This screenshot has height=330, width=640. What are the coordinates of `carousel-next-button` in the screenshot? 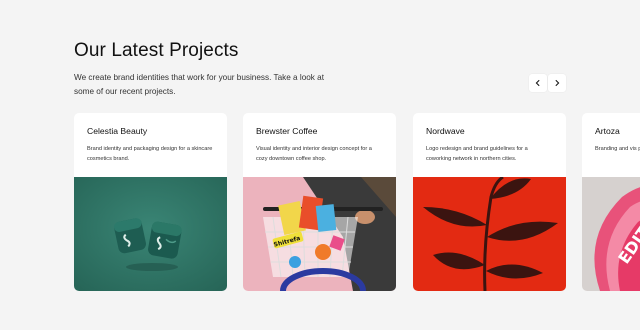 It's located at (557, 83).